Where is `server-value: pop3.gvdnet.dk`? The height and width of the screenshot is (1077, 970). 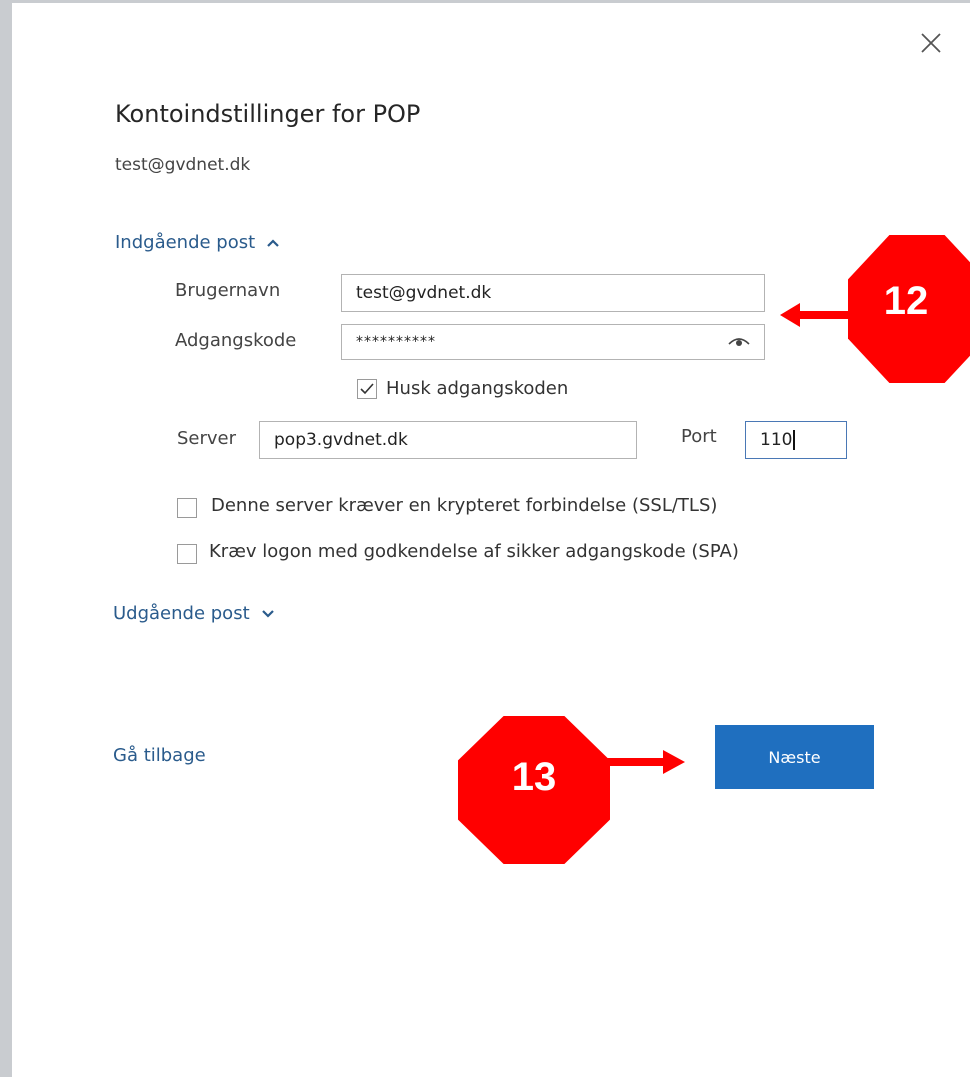 server-value: pop3.gvdnet.dk is located at coordinates (341, 440).